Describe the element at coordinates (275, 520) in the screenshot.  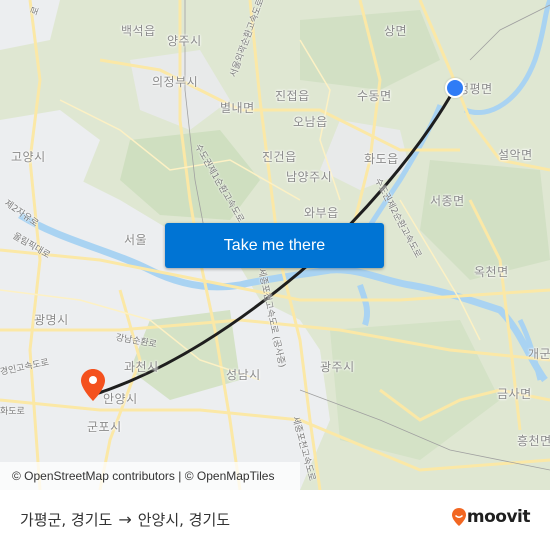
I see `footer: 가평군, 경기도 → 안양시, 경기도 moovit` at that location.